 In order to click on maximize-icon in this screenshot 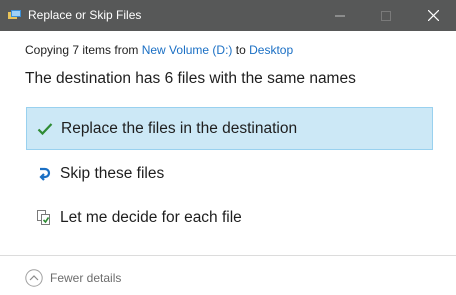, I will do `click(386, 15)`.